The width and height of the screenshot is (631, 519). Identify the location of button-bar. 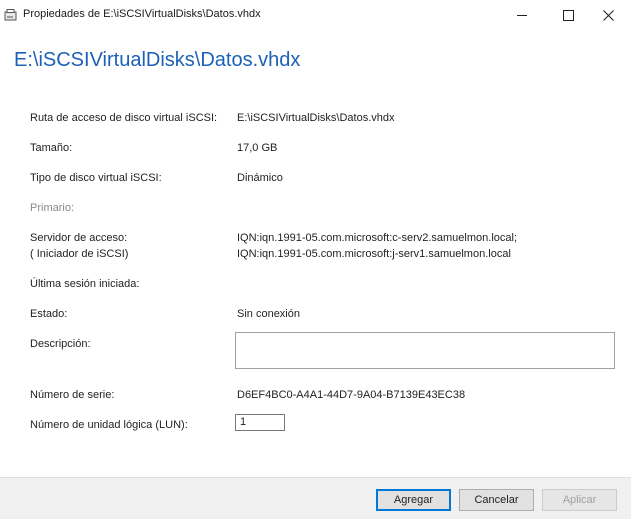
(315, 498).